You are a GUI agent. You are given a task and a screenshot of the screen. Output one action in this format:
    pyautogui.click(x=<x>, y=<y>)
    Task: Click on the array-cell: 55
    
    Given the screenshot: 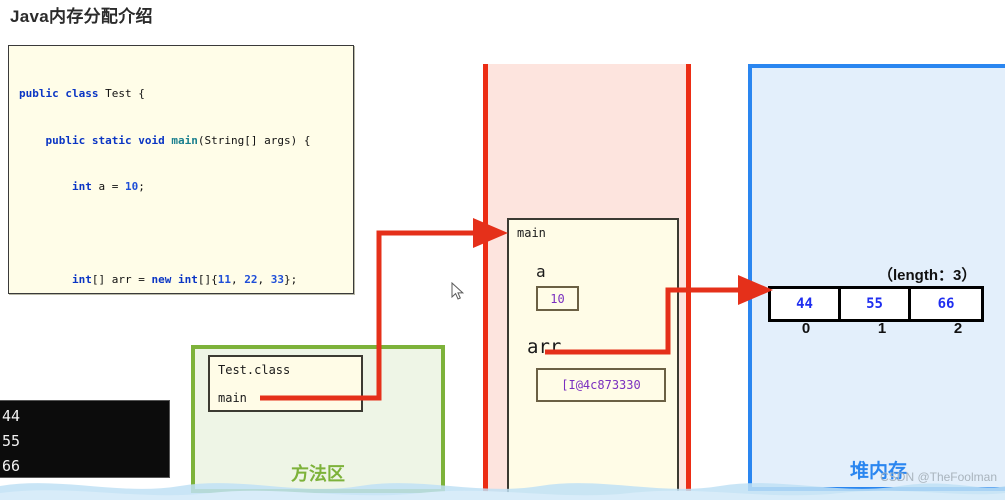 What is the action you would take?
    pyautogui.click(x=876, y=304)
    